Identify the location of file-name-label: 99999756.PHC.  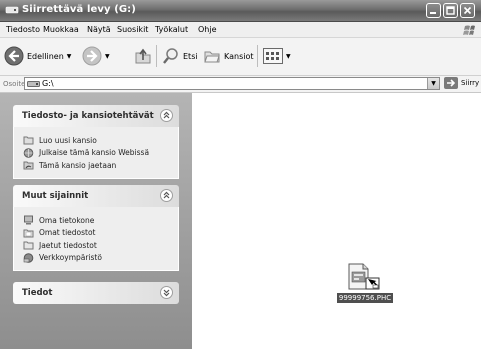
(365, 298).